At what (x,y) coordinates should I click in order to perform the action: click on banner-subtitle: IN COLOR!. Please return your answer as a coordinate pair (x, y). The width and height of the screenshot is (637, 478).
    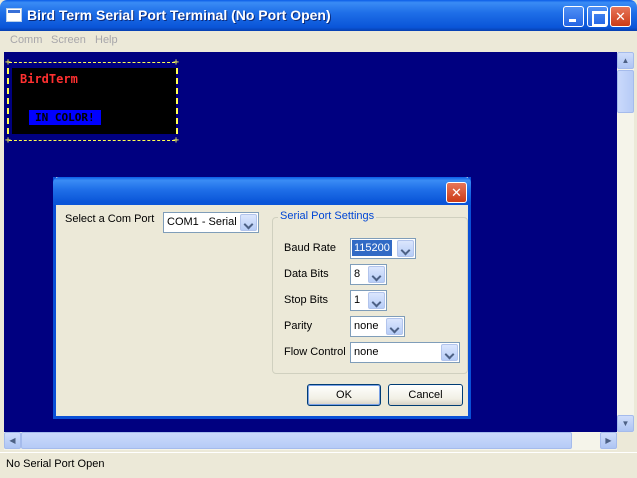
    Looking at the image, I should click on (65, 117).